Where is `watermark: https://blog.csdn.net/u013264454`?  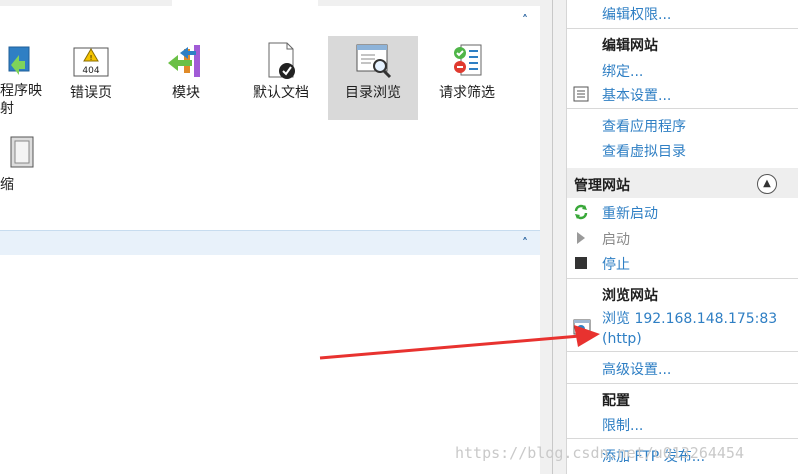 watermark: https://blog.csdn.net/u013264454 is located at coordinates (599, 453).